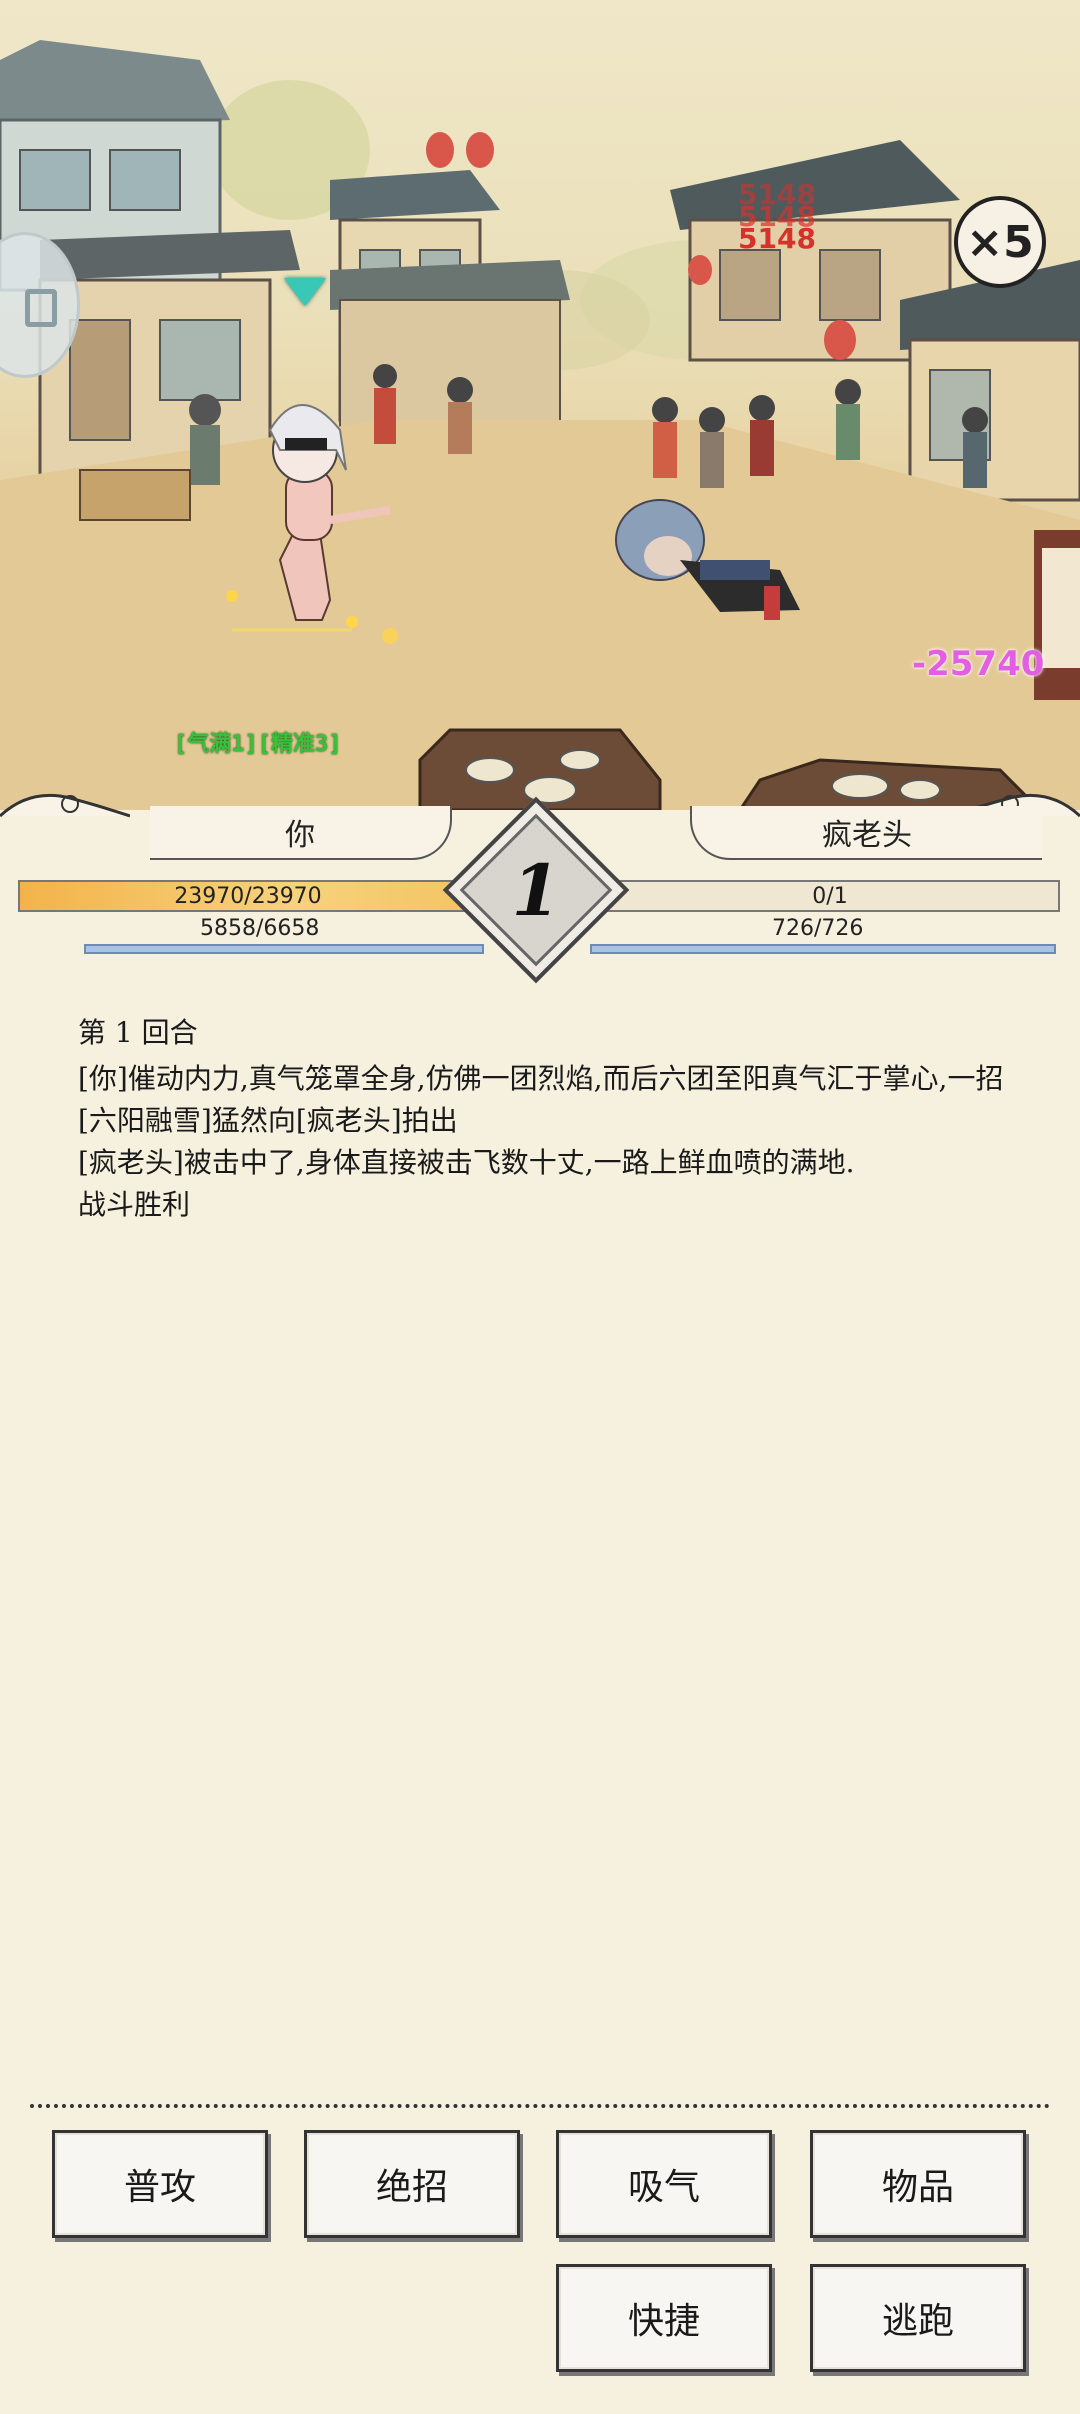 This screenshot has width=1080, height=2414. Describe the element at coordinates (260, 928) in the screenshot. I see `player-mp-text: 5858/6658` at that location.